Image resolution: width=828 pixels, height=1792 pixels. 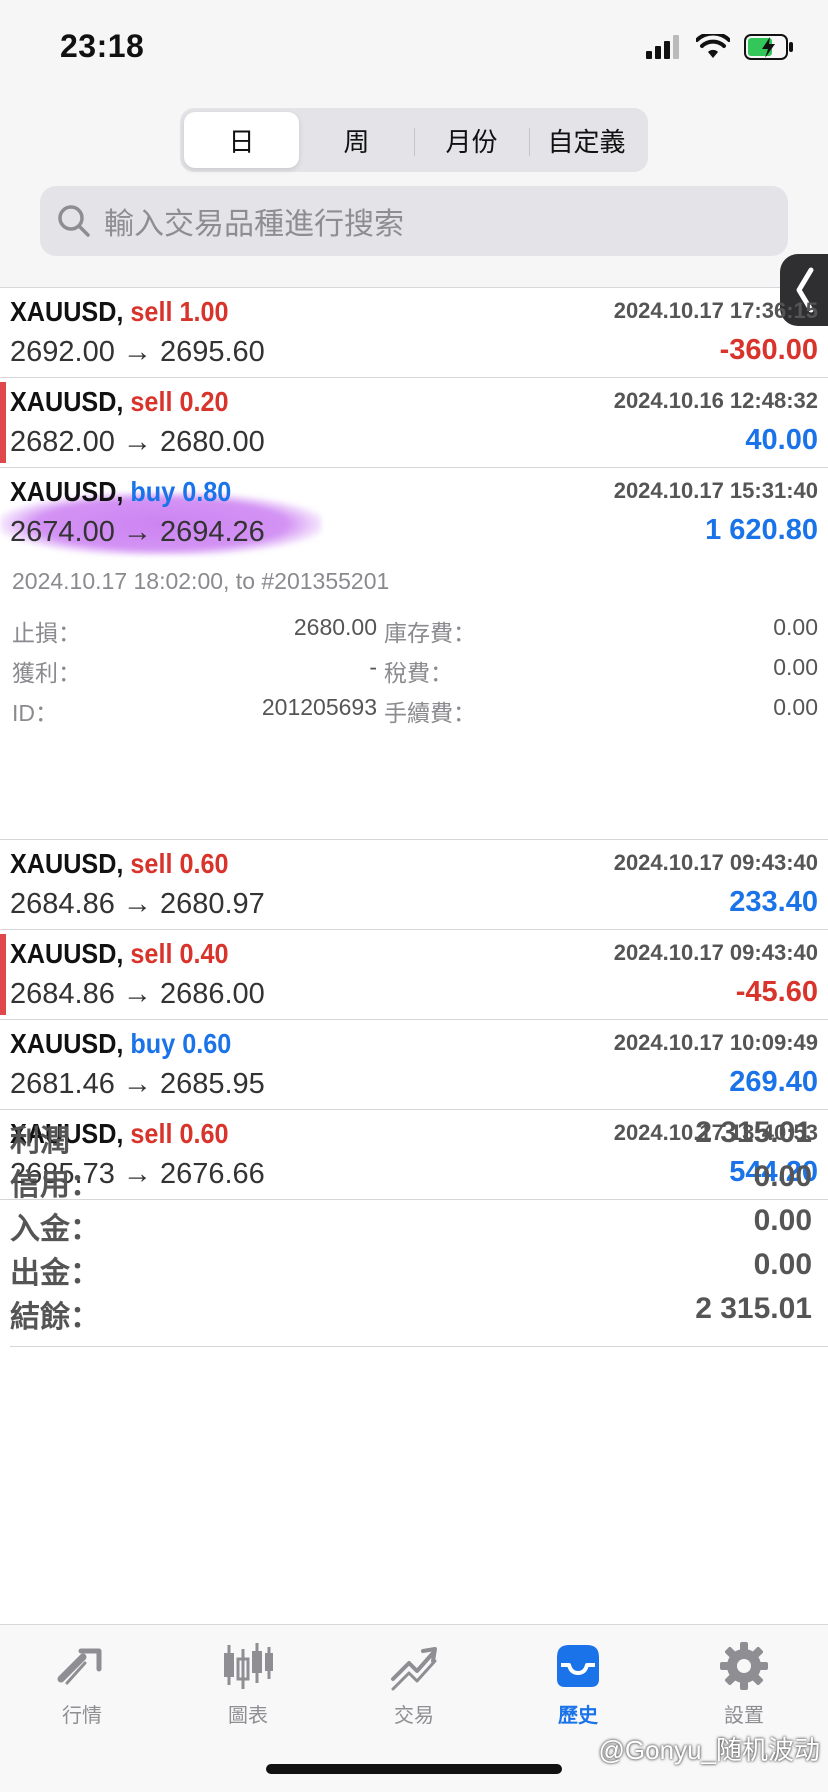 I want to click on tab-label: 圖表, so click(x=248, y=1716).